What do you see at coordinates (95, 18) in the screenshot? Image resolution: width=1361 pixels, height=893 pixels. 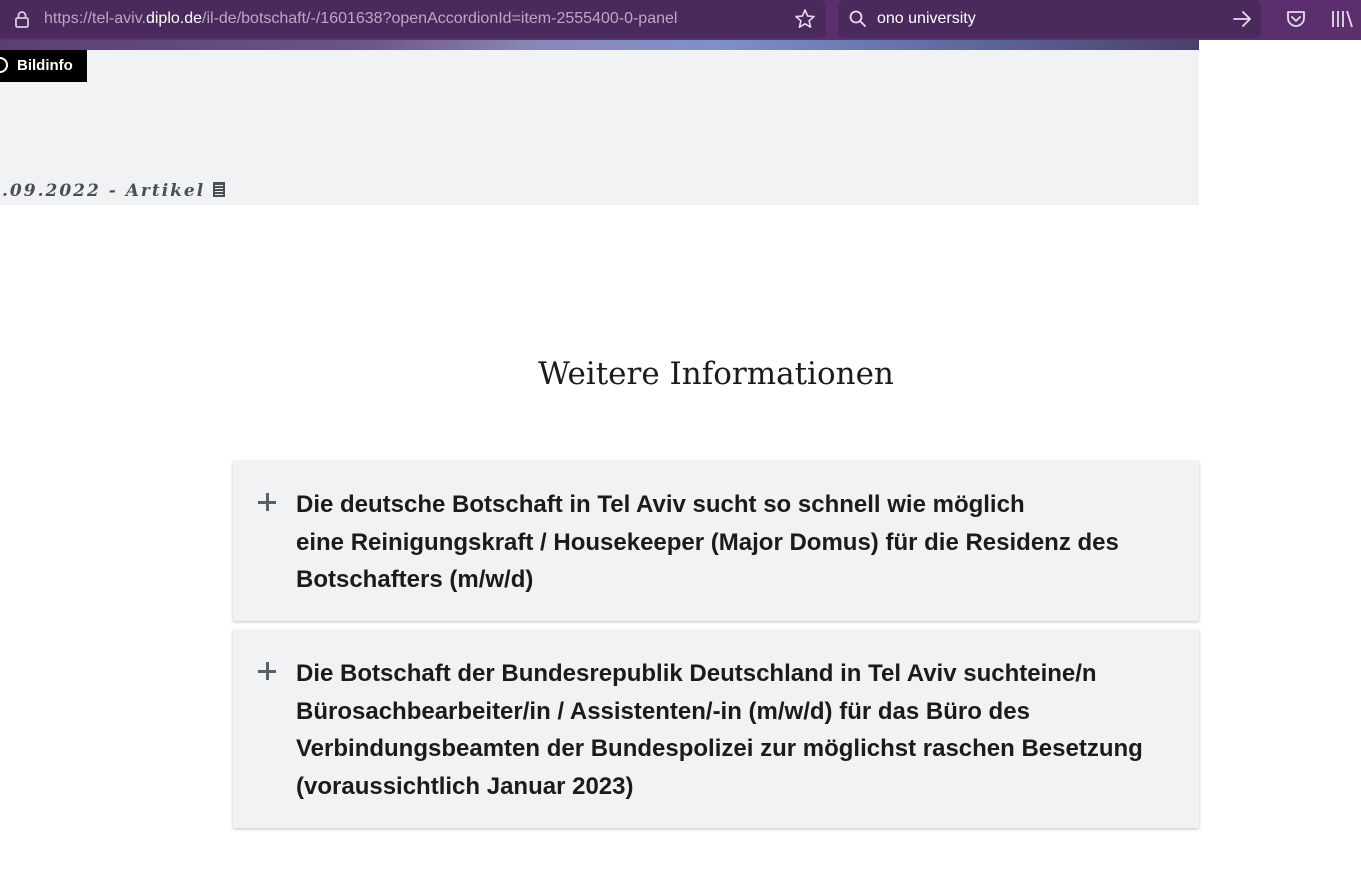 I see `url-prefix: https://tel-aviv.` at bounding box center [95, 18].